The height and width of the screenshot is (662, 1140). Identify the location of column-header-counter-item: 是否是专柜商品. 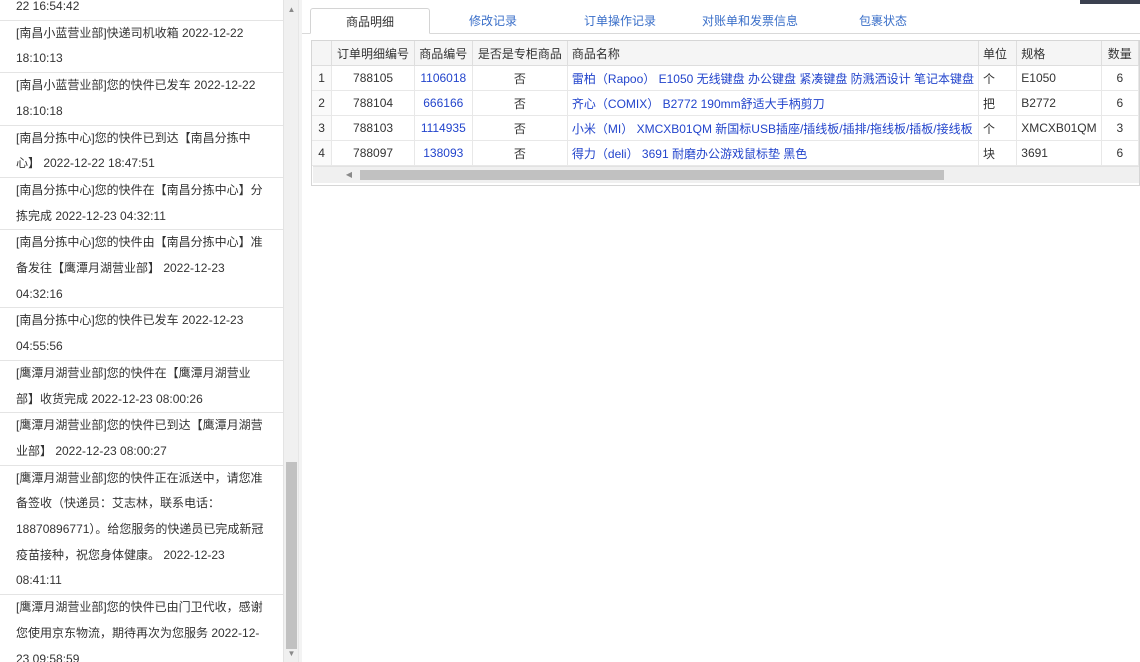
(520, 53).